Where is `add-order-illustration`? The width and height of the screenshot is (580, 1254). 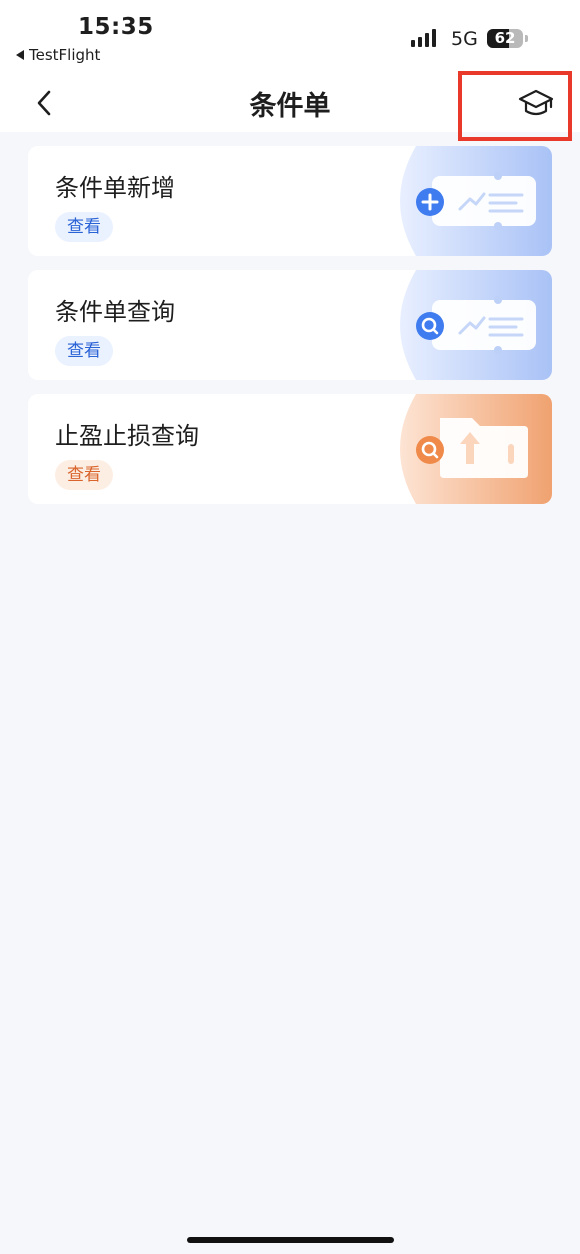
add-order-illustration is located at coordinates (476, 201).